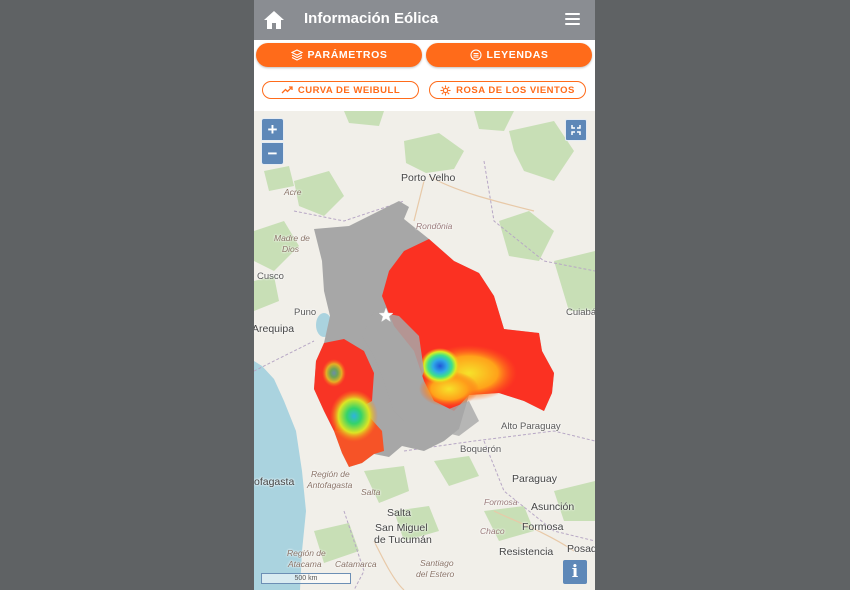 The image size is (850, 590). Describe the element at coordinates (330, 474) in the screenshot. I see `map-label-region-antofagasta-1: Región de` at that location.